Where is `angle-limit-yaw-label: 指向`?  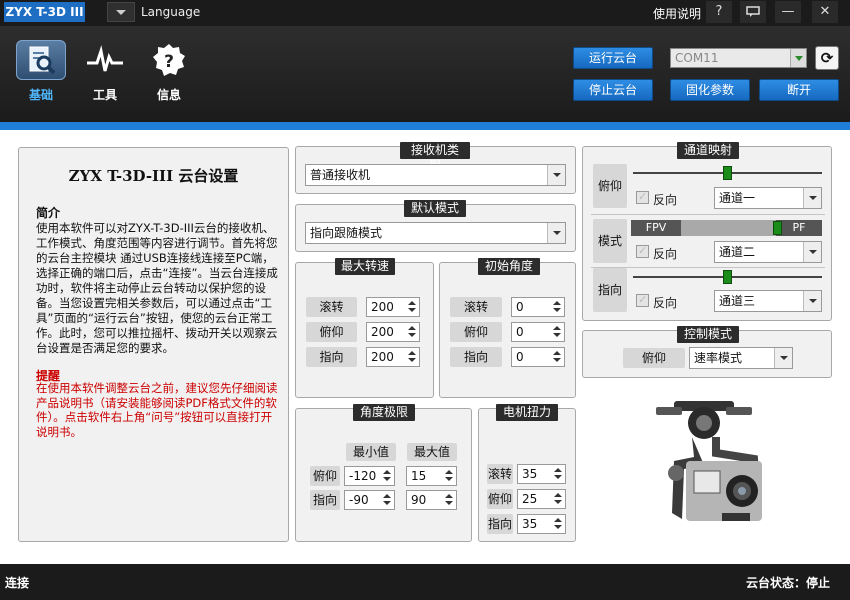 angle-limit-yaw-label: 指向 is located at coordinates (325, 500).